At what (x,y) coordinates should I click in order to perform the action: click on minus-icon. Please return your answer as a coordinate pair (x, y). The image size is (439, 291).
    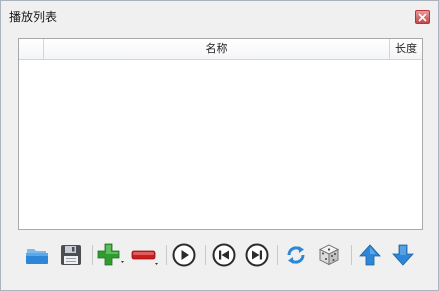
    Looking at the image, I should click on (144, 257).